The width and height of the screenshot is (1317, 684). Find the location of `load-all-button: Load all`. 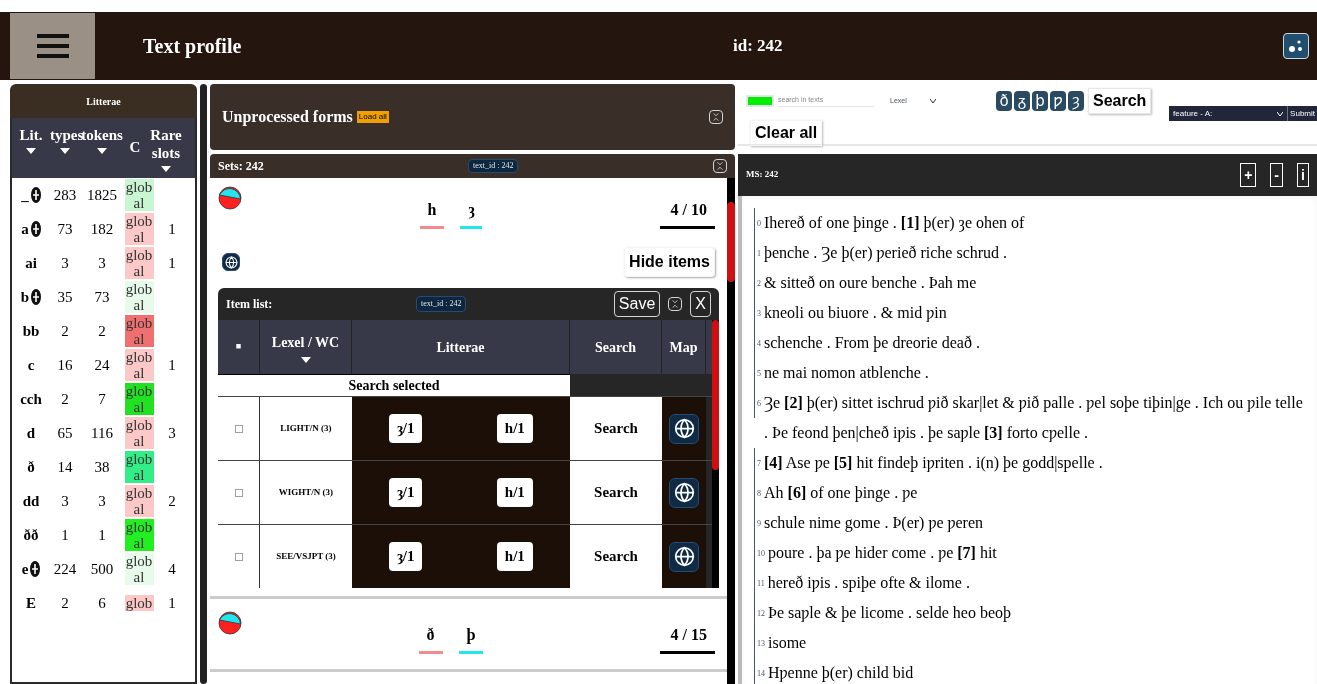

load-all-button: Load all is located at coordinates (372, 117).